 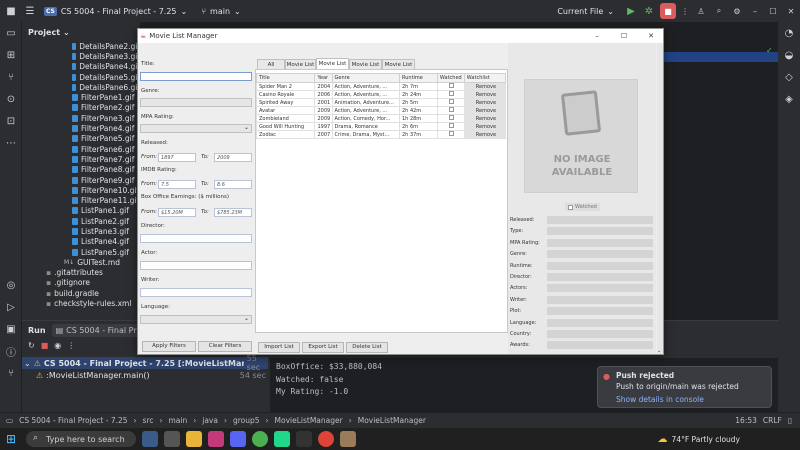 I want to click on mpa-select: ⌄, so click(x=196, y=128).